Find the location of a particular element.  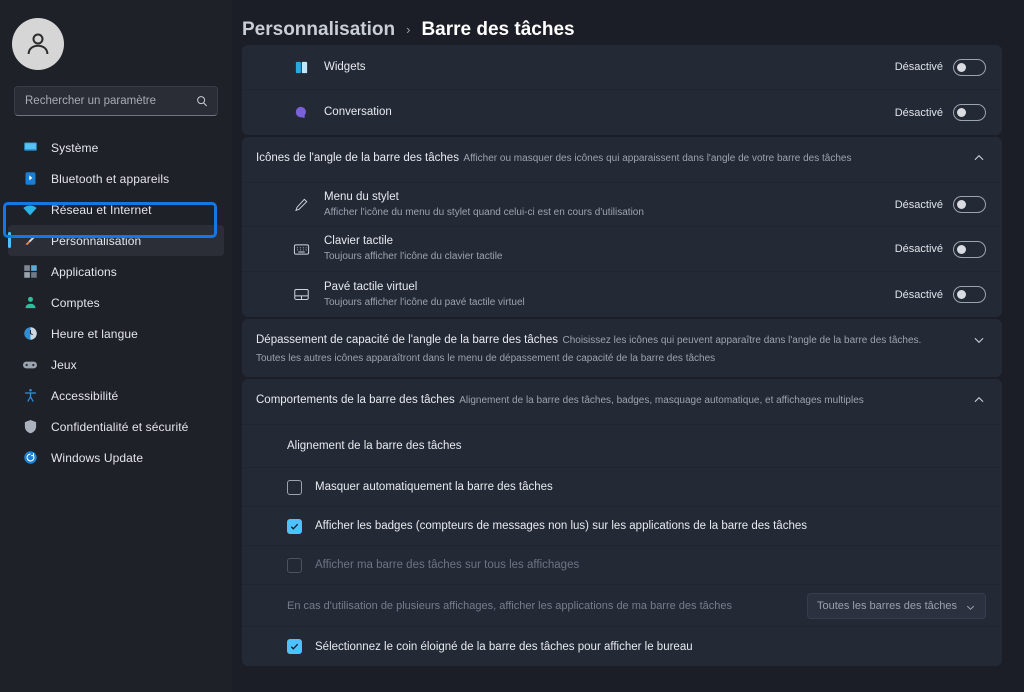

virtual-touchpad-toggle is located at coordinates (969, 294).